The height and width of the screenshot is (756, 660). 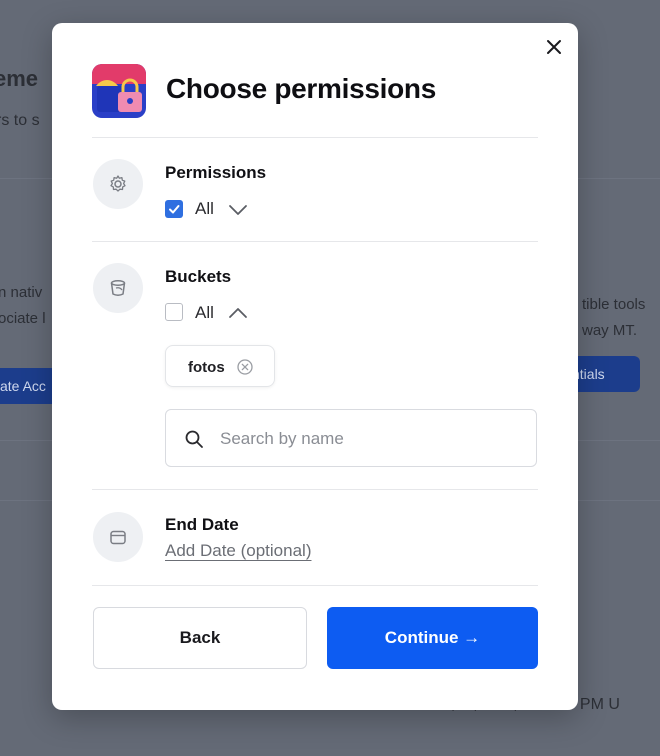 What do you see at coordinates (238, 551) in the screenshot?
I see `add-date-link: Add Date (optional)` at bounding box center [238, 551].